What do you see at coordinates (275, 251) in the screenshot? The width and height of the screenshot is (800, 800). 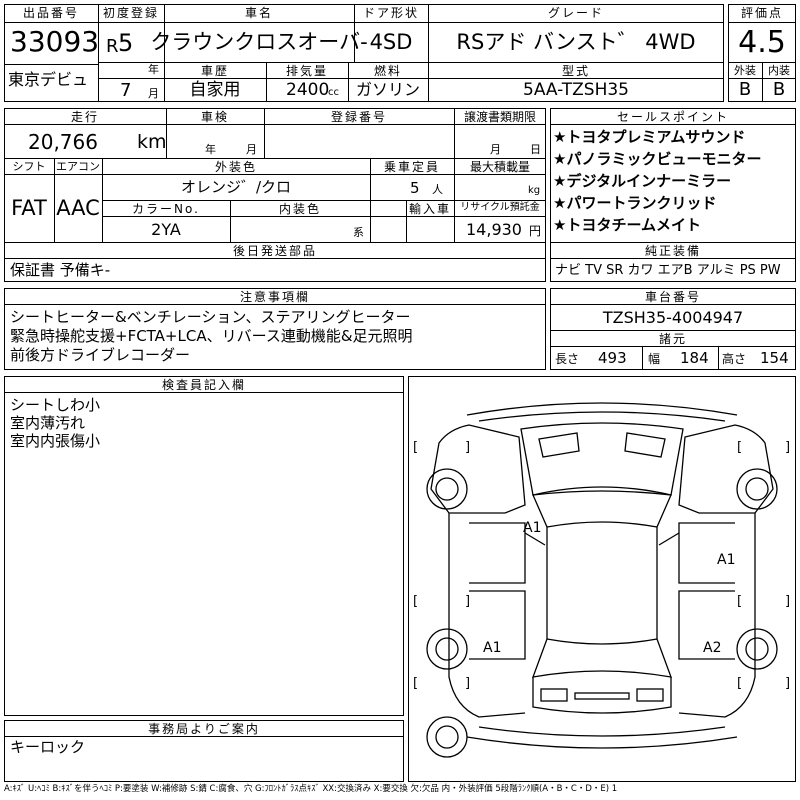 I see `later-parts-label: 後日発送部品` at bounding box center [275, 251].